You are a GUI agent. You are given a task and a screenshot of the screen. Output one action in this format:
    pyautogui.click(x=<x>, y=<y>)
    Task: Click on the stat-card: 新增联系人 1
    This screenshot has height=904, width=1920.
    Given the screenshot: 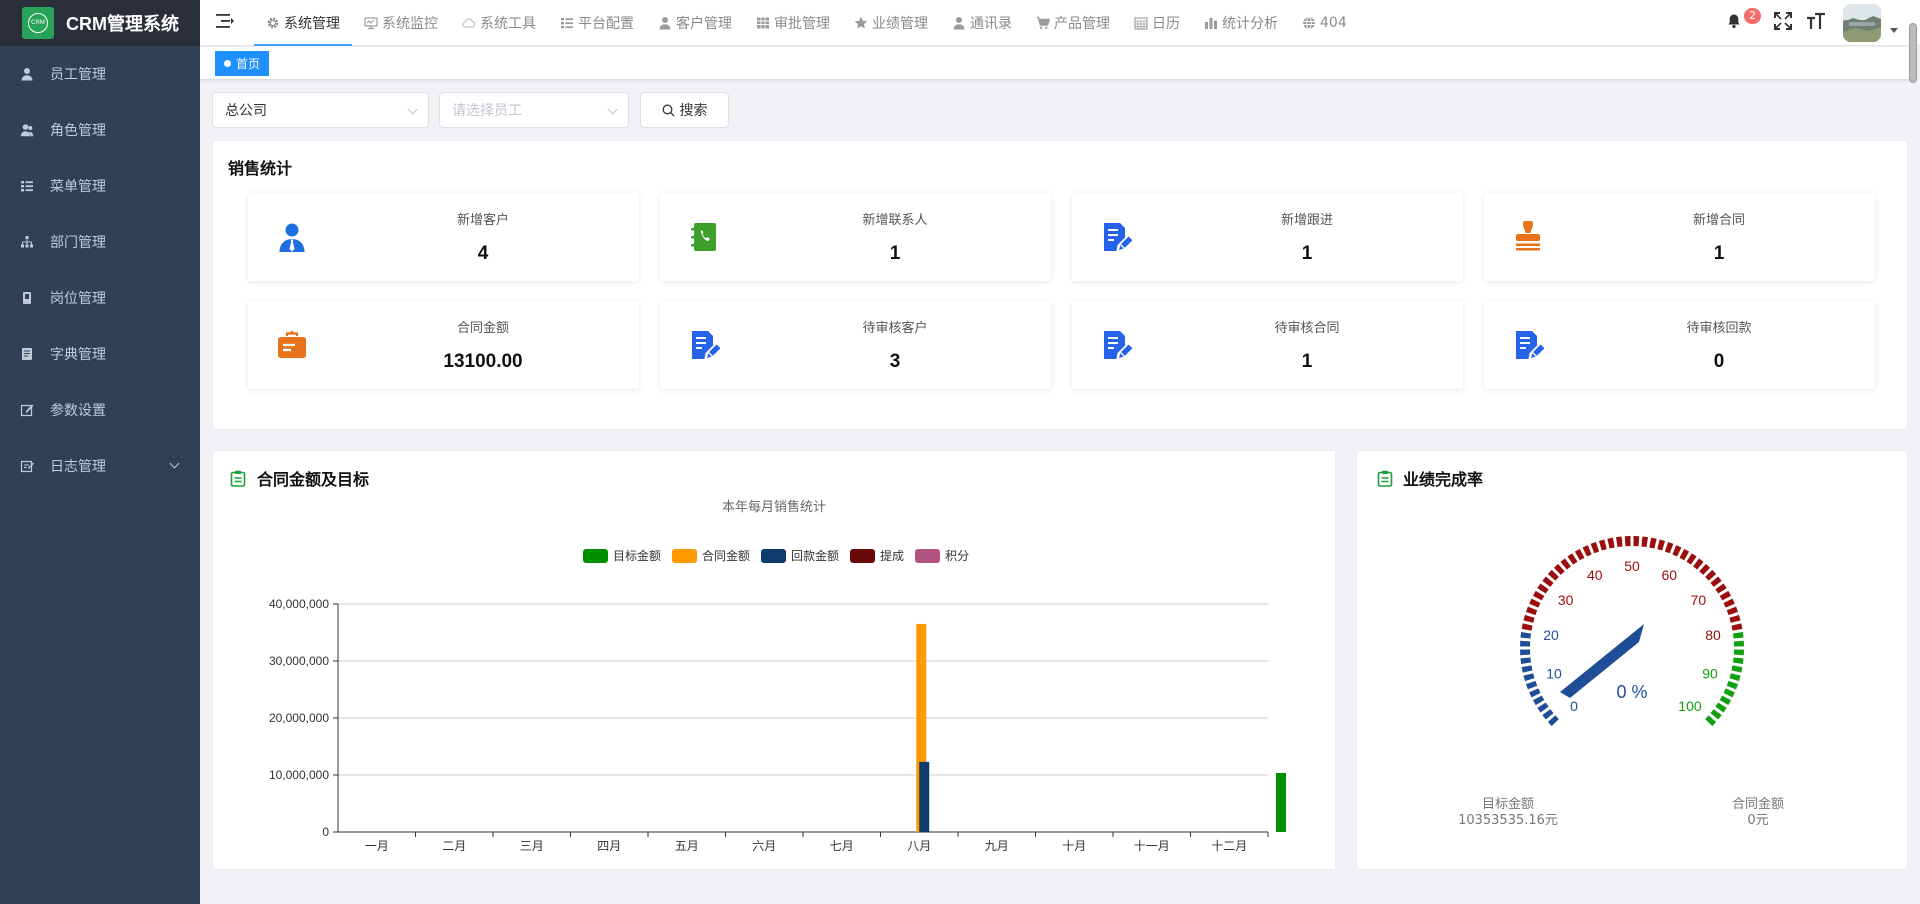 What is the action you would take?
    pyautogui.click(x=855, y=237)
    